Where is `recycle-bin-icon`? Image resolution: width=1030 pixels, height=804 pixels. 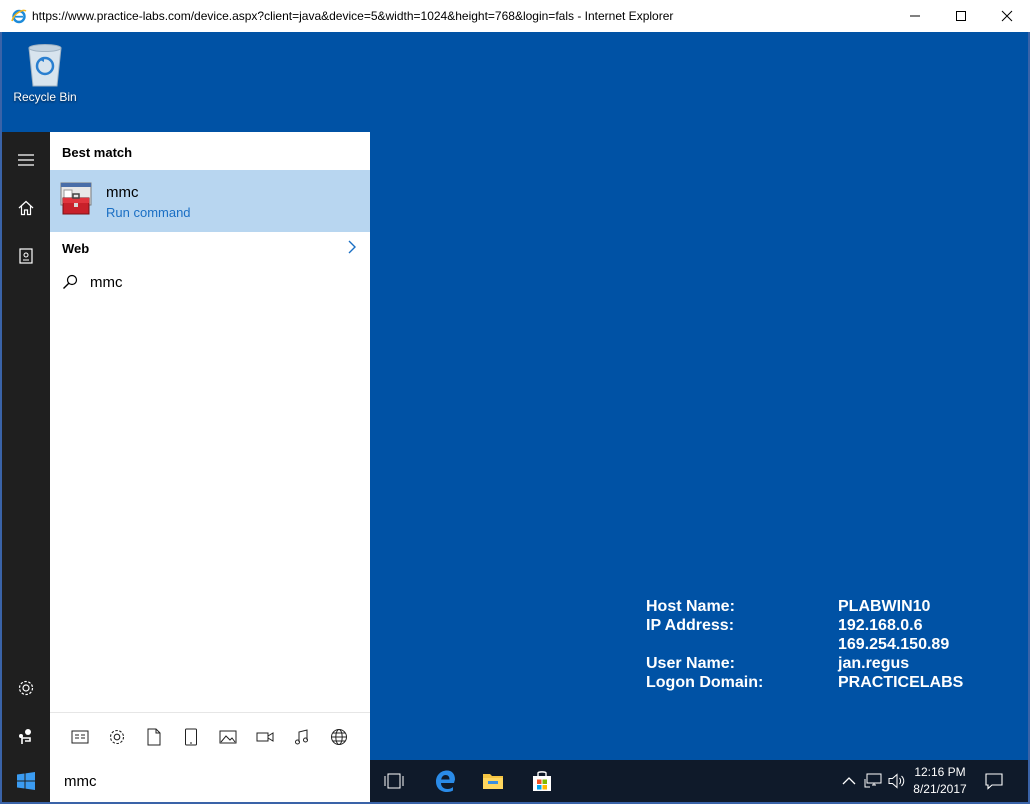
recycle-bin-icon is located at coordinates (45, 65).